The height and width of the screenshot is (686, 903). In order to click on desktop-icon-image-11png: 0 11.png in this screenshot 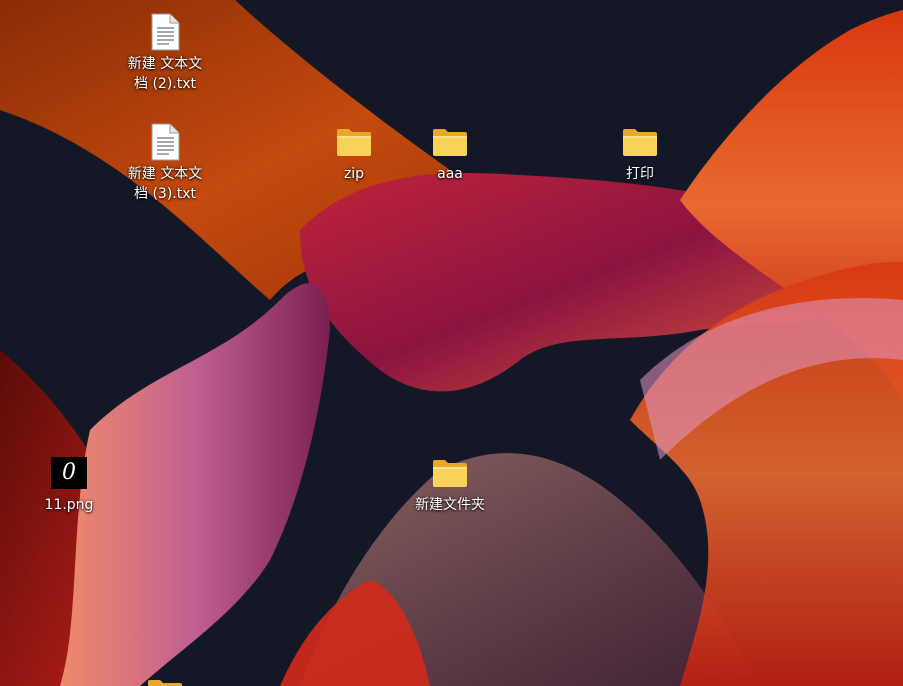, I will do `click(69, 484)`.